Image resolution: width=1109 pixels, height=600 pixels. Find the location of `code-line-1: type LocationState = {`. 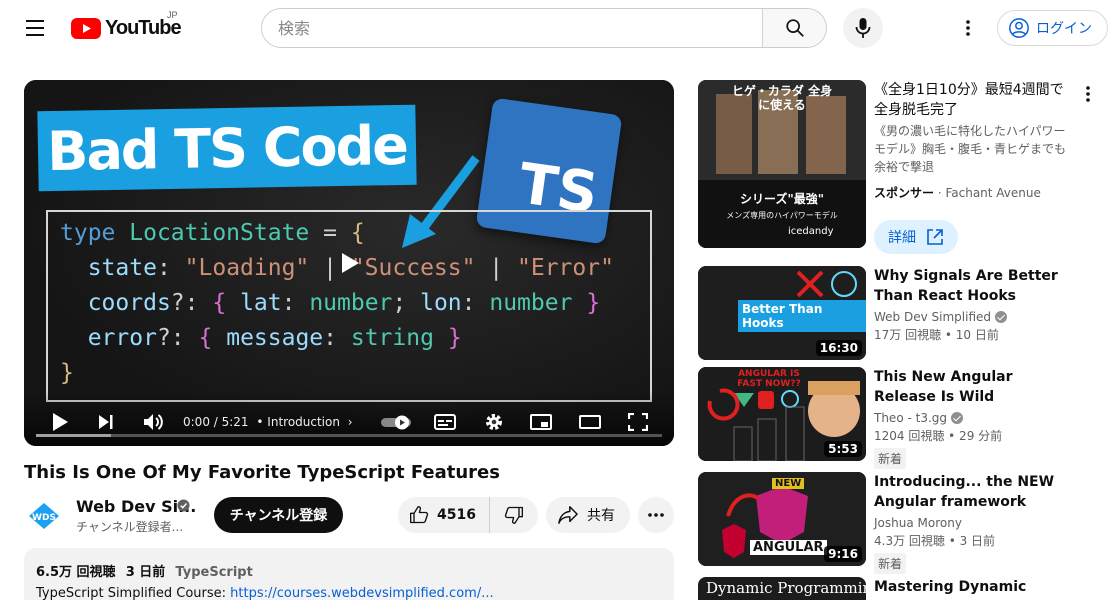

code-line-1: type LocationState = { is located at coordinates (212, 233).